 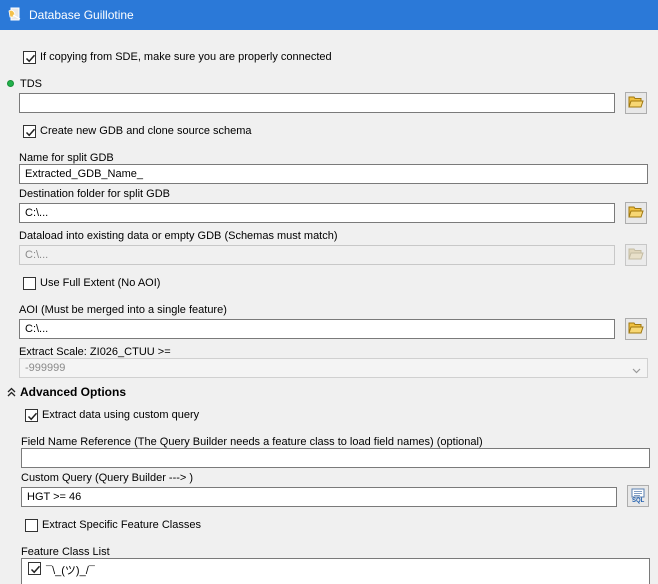 I want to click on destination-folder-browse-button, so click(x=636, y=213).